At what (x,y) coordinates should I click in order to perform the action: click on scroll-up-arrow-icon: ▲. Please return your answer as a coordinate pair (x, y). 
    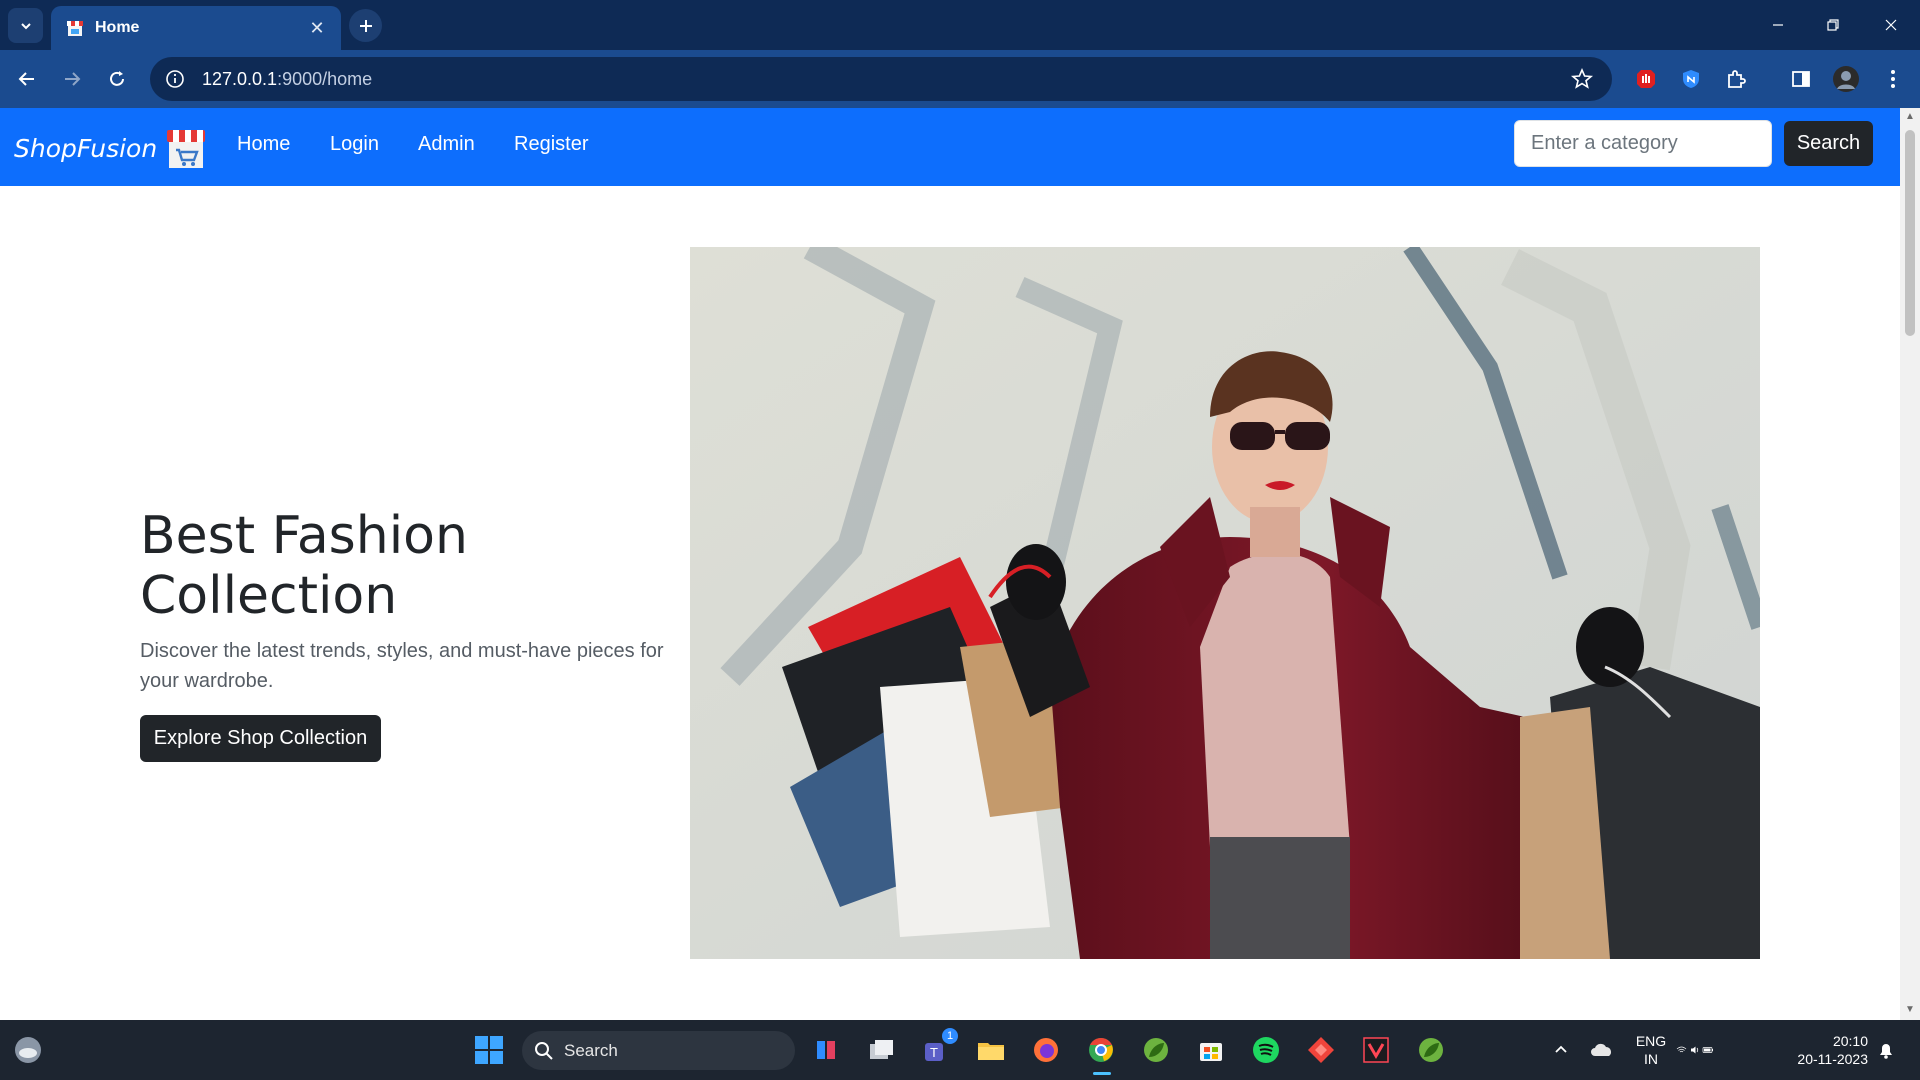
    Looking at the image, I should click on (1910, 117).